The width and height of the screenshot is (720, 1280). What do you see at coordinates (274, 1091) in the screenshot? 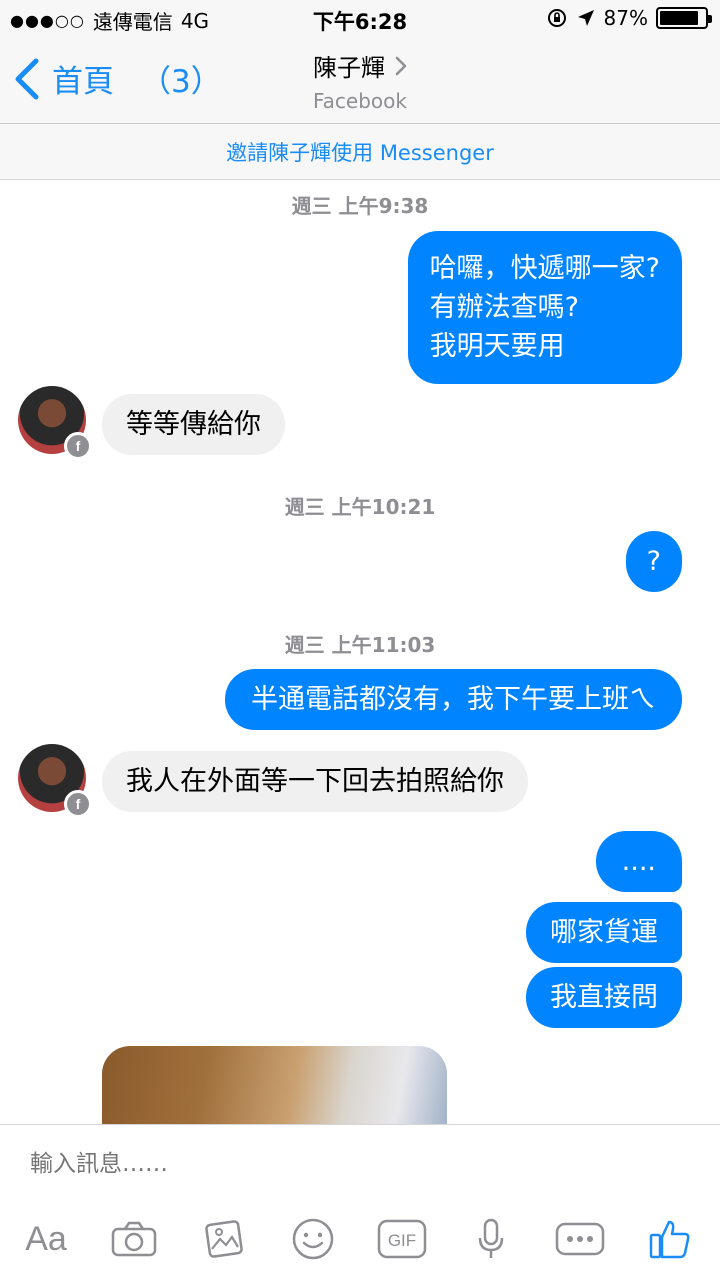
I see `photo-attachment` at bounding box center [274, 1091].